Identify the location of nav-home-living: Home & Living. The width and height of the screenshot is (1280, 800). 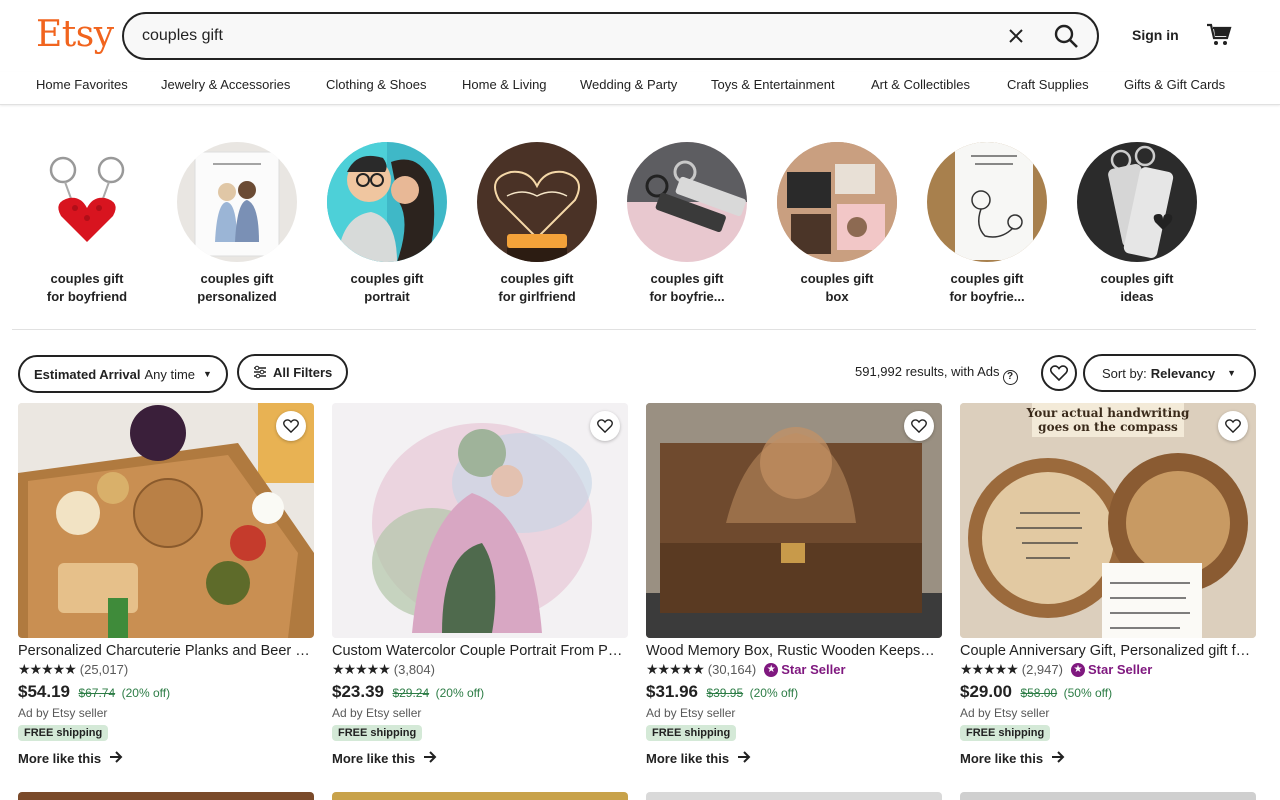
(504, 84).